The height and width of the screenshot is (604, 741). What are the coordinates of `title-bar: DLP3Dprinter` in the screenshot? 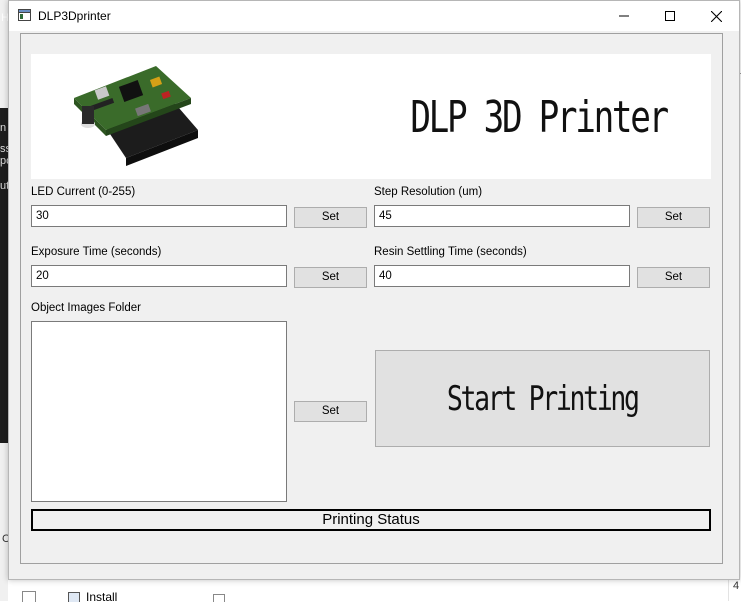 It's located at (374, 16).